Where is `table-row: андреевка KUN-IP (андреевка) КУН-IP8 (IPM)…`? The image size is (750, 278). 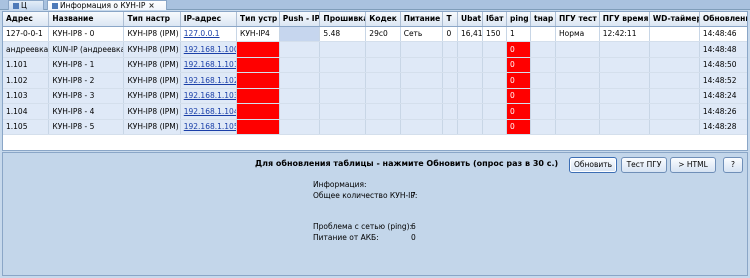
table-row: андреевка KUN-IP (андреевка) КУН-IP8 (IPM)… is located at coordinates (375, 49).